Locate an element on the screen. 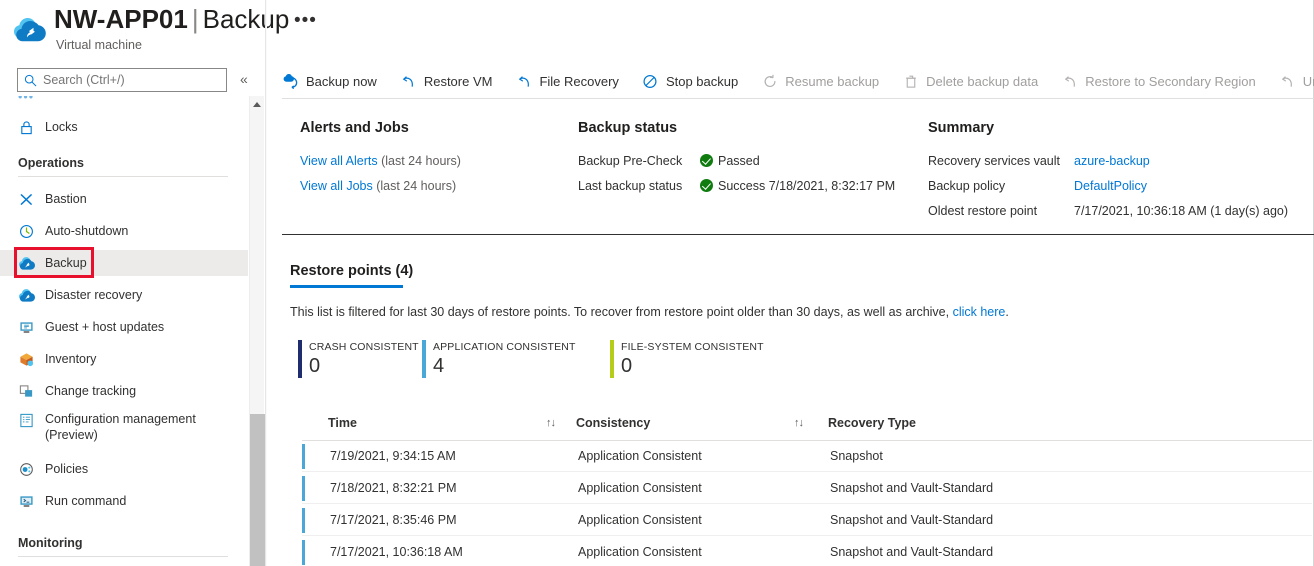 The width and height of the screenshot is (1314, 566). collapse-sidebar-icon: « is located at coordinates (244, 79).